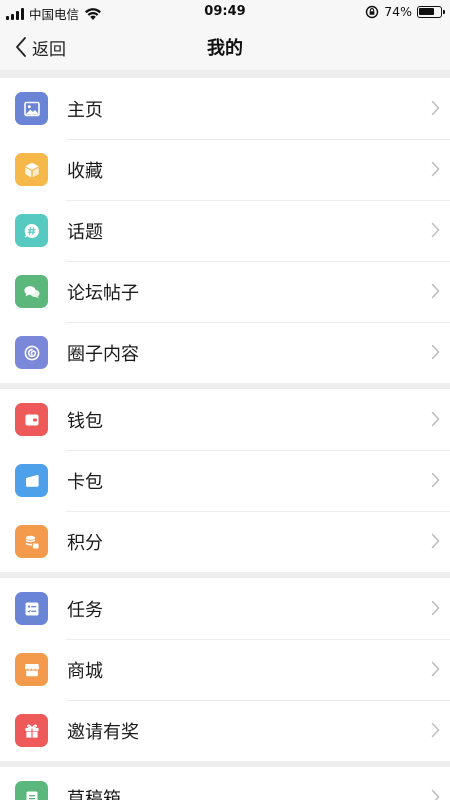 Image resolution: width=450 pixels, height=800 pixels. Describe the element at coordinates (31, 541) in the screenshot. I see `coins-icon` at that location.